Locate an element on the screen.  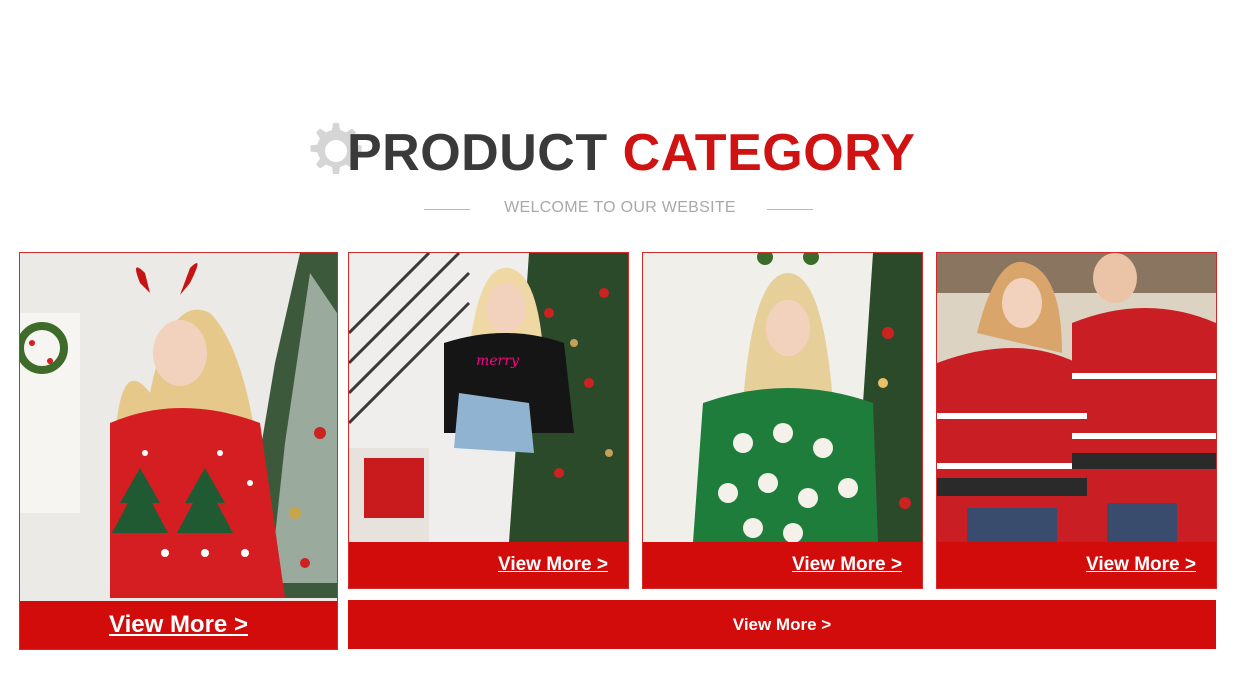
view-more-all-label: View More > is located at coordinates (782, 624).